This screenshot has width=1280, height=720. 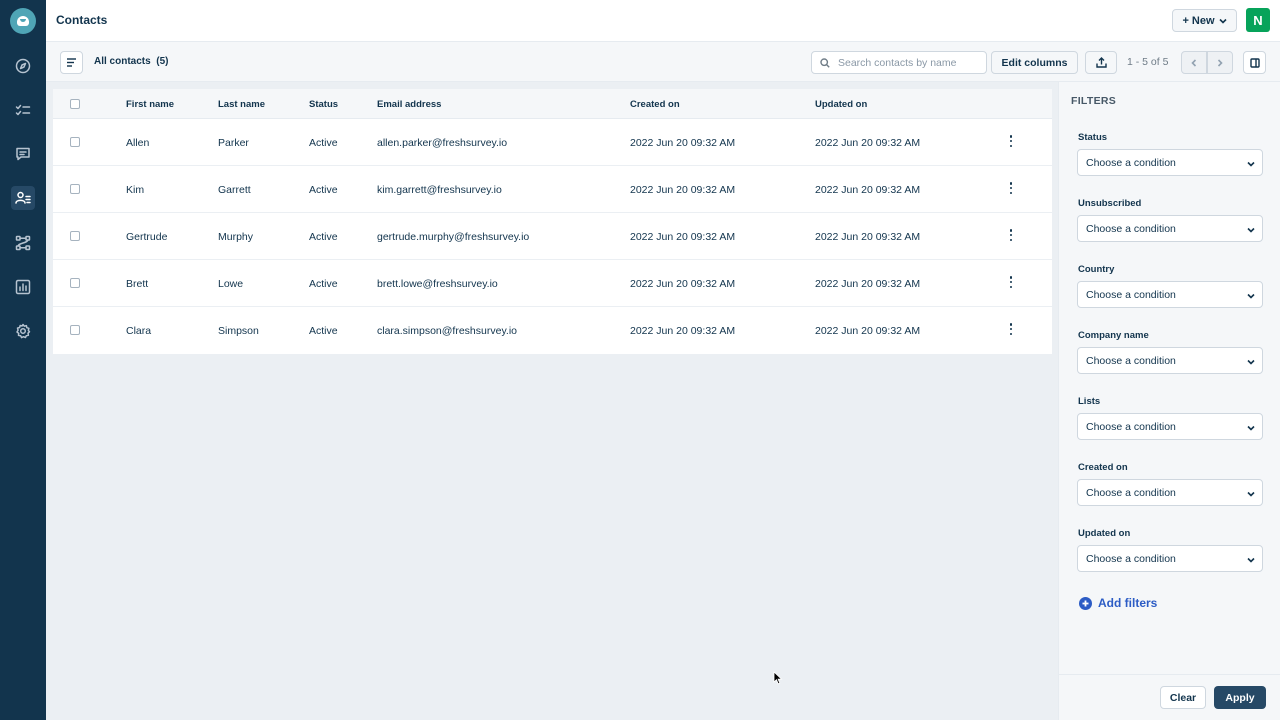 What do you see at coordinates (655, 104) in the screenshot?
I see `column-header-created-on: Created on` at bounding box center [655, 104].